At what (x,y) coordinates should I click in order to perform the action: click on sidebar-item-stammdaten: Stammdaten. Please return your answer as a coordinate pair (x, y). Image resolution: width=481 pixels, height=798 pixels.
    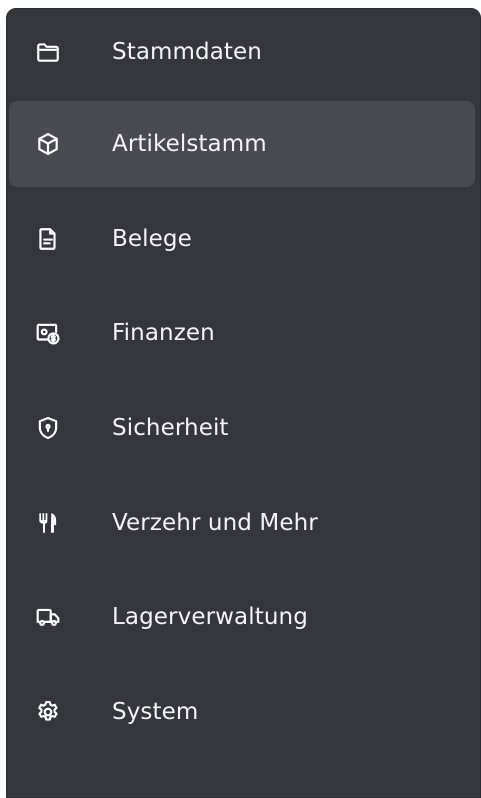
    Looking at the image, I should click on (242, 52).